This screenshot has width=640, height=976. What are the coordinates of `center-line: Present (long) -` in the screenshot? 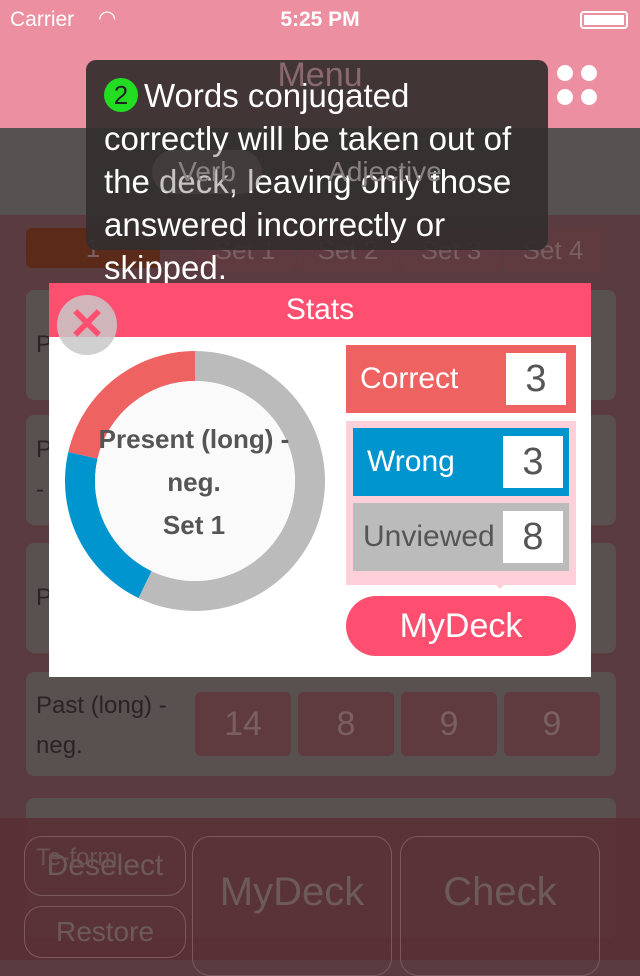 It's located at (194, 439).